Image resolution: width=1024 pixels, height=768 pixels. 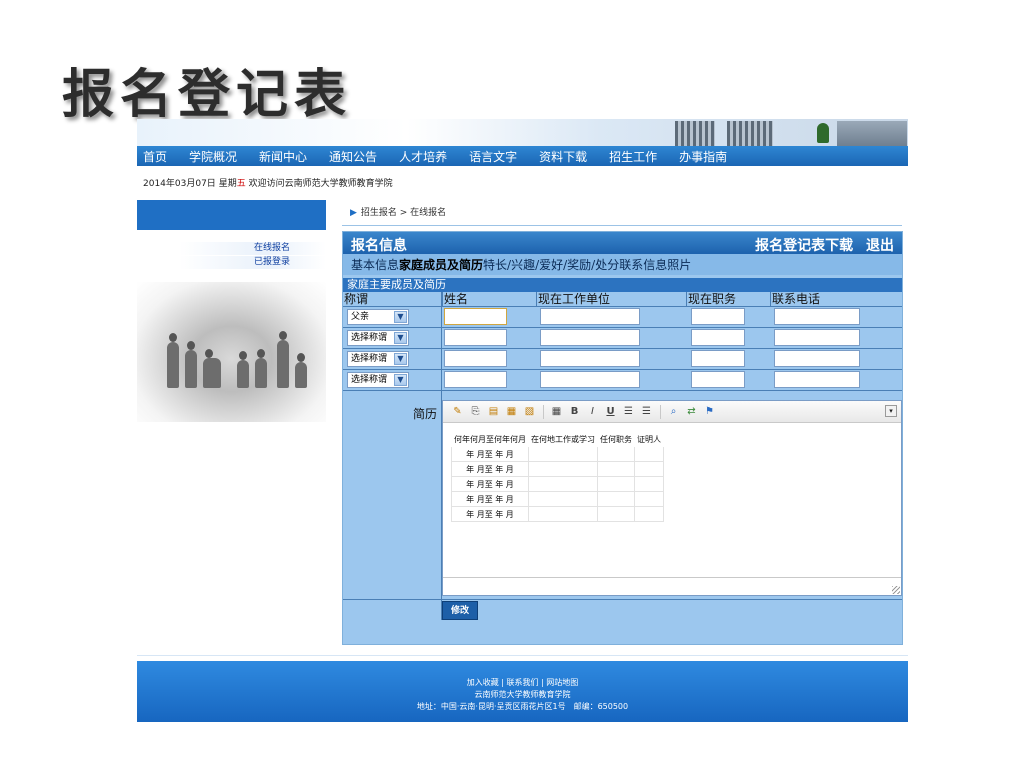 What do you see at coordinates (493, 156) in the screenshot?
I see `nav-item-language: 语言文字` at bounding box center [493, 156].